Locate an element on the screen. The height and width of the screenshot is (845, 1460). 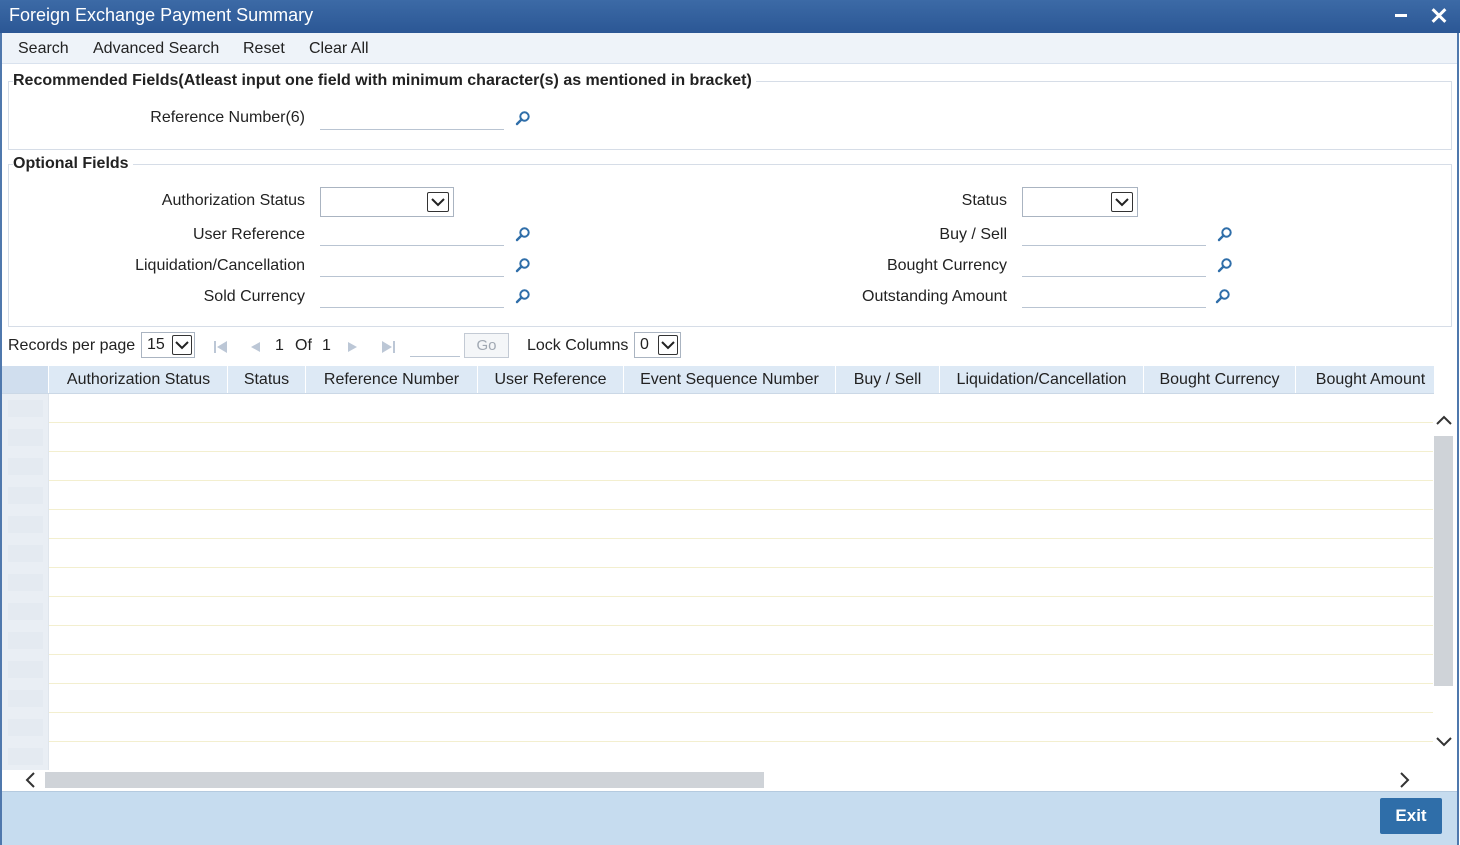
current-page-number: 1 is located at coordinates (279, 345).